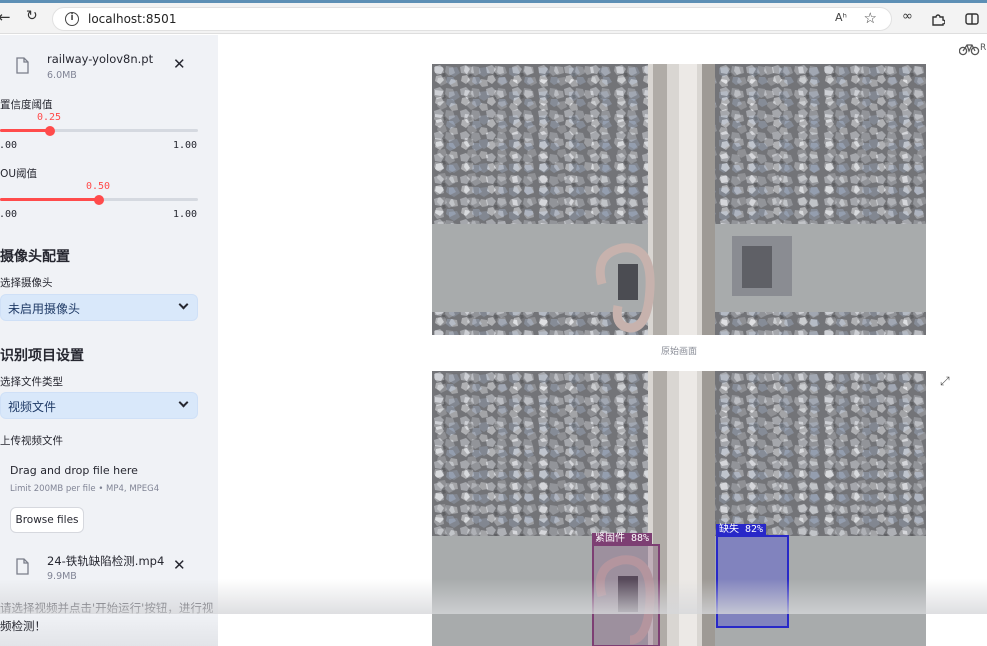 Image resolution: width=987 pixels, height=646 pixels. Describe the element at coordinates (62, 75) in the screenshot. I see `model-file-size: 6.0MB` at that location.